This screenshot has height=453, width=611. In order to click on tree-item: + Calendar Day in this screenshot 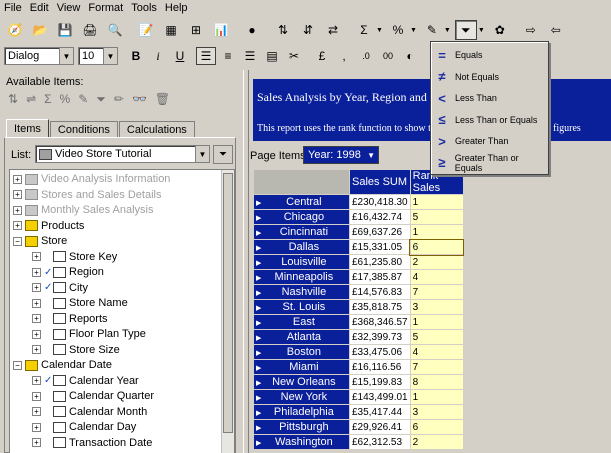, I will do `click(84, 427)`.